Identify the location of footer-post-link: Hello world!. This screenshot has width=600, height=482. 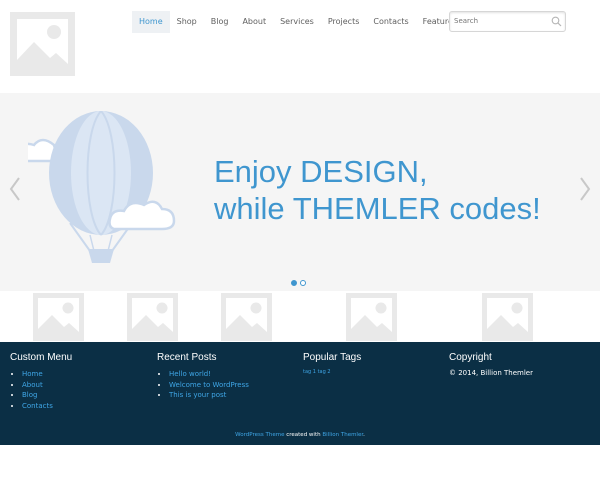
(190, 374).